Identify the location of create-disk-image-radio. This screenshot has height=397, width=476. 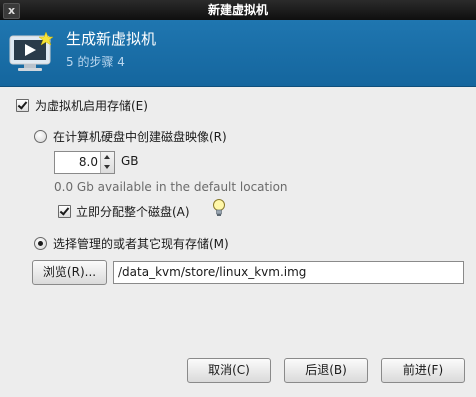
(40, 136).